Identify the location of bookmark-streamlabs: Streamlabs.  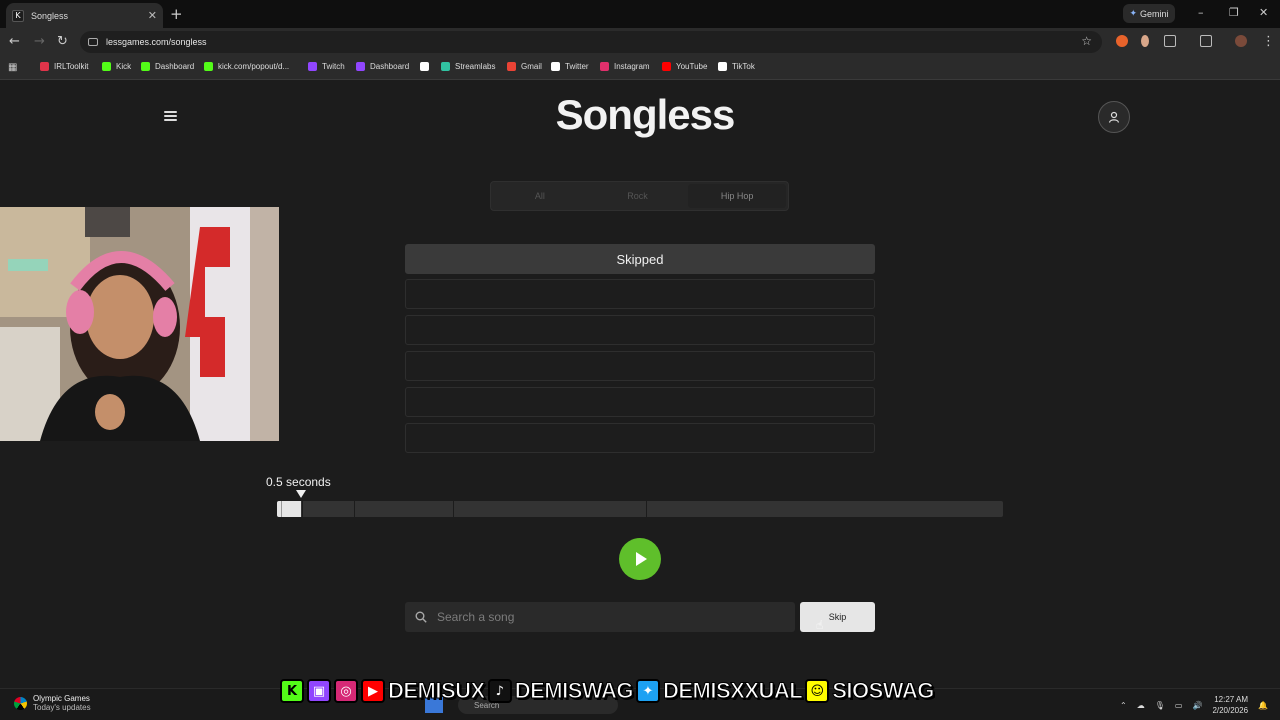
(468, 66).